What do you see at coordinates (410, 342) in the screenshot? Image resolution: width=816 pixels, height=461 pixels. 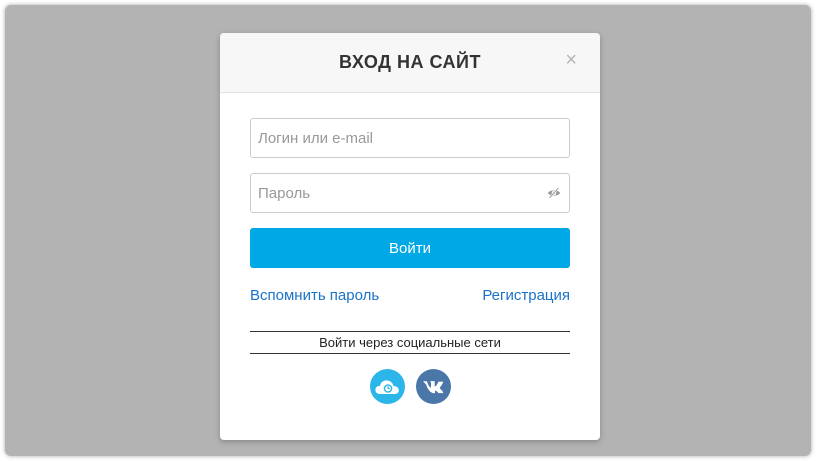 I see `social-login-title: Войти через социальные сети` at bounding box center [410, 342].